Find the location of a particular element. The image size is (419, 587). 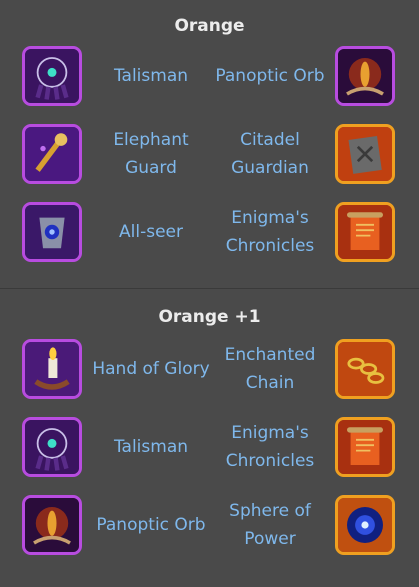

item-name: Citadel Guardian is located at coordinates (270, 154).